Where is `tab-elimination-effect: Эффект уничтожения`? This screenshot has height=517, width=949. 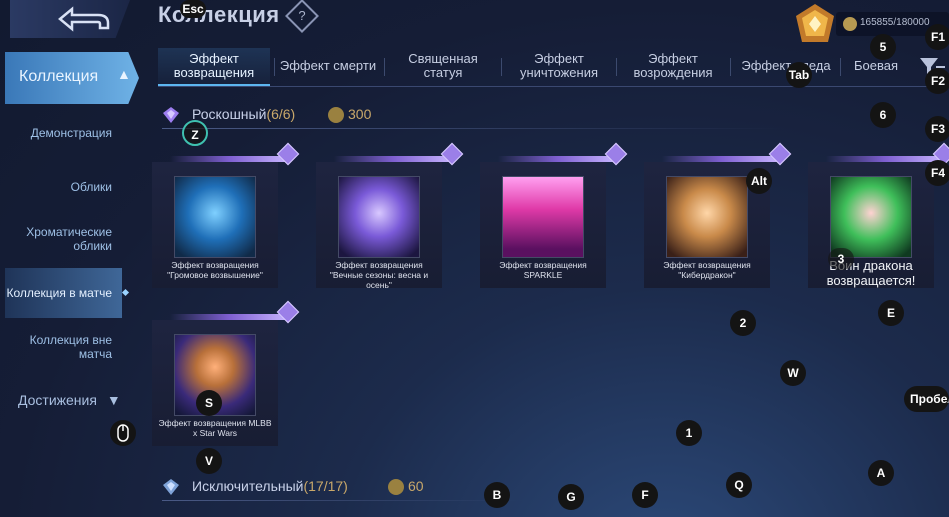 tab-elimination-effect: Эффект уничтожения is located at coordinates (559, 66).